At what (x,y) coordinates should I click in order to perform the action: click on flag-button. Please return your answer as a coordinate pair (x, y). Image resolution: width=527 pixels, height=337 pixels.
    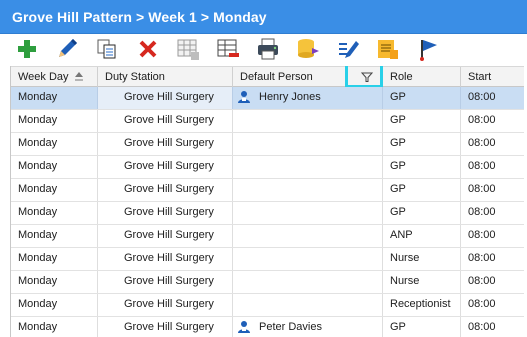
    Looking at the image, I should click on (428, 49).